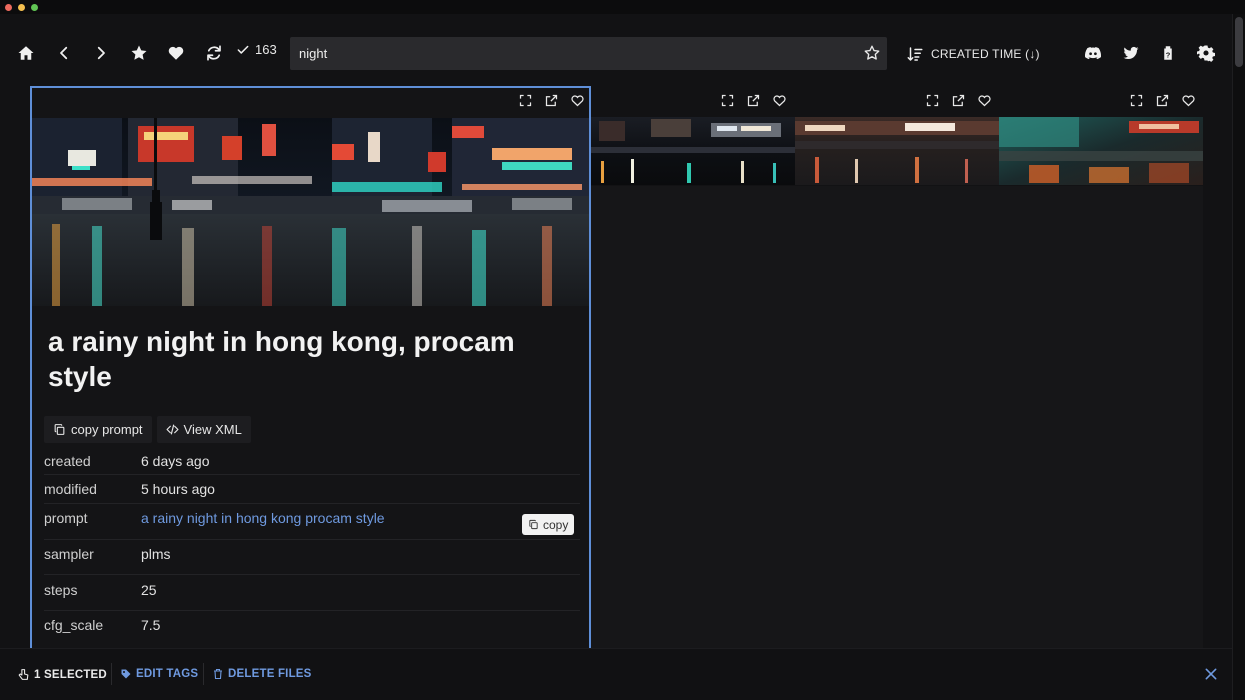  I want to click on table-row: steps 25, so click(312, 593).